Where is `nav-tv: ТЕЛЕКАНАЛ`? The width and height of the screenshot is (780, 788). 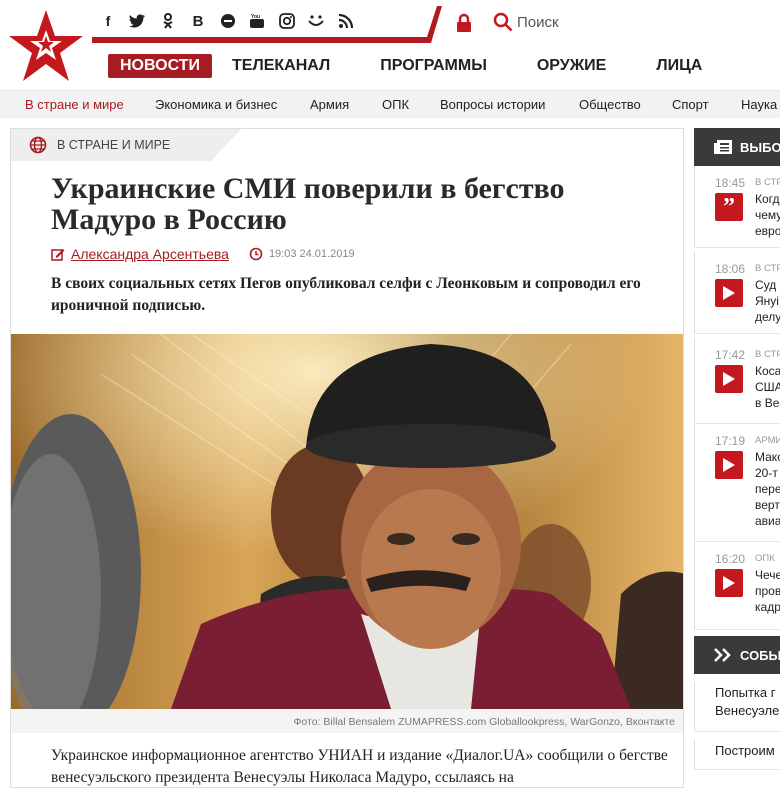 nav-tv: ТЕЛЕКАНАЛ is located at coordinates (281, 66).